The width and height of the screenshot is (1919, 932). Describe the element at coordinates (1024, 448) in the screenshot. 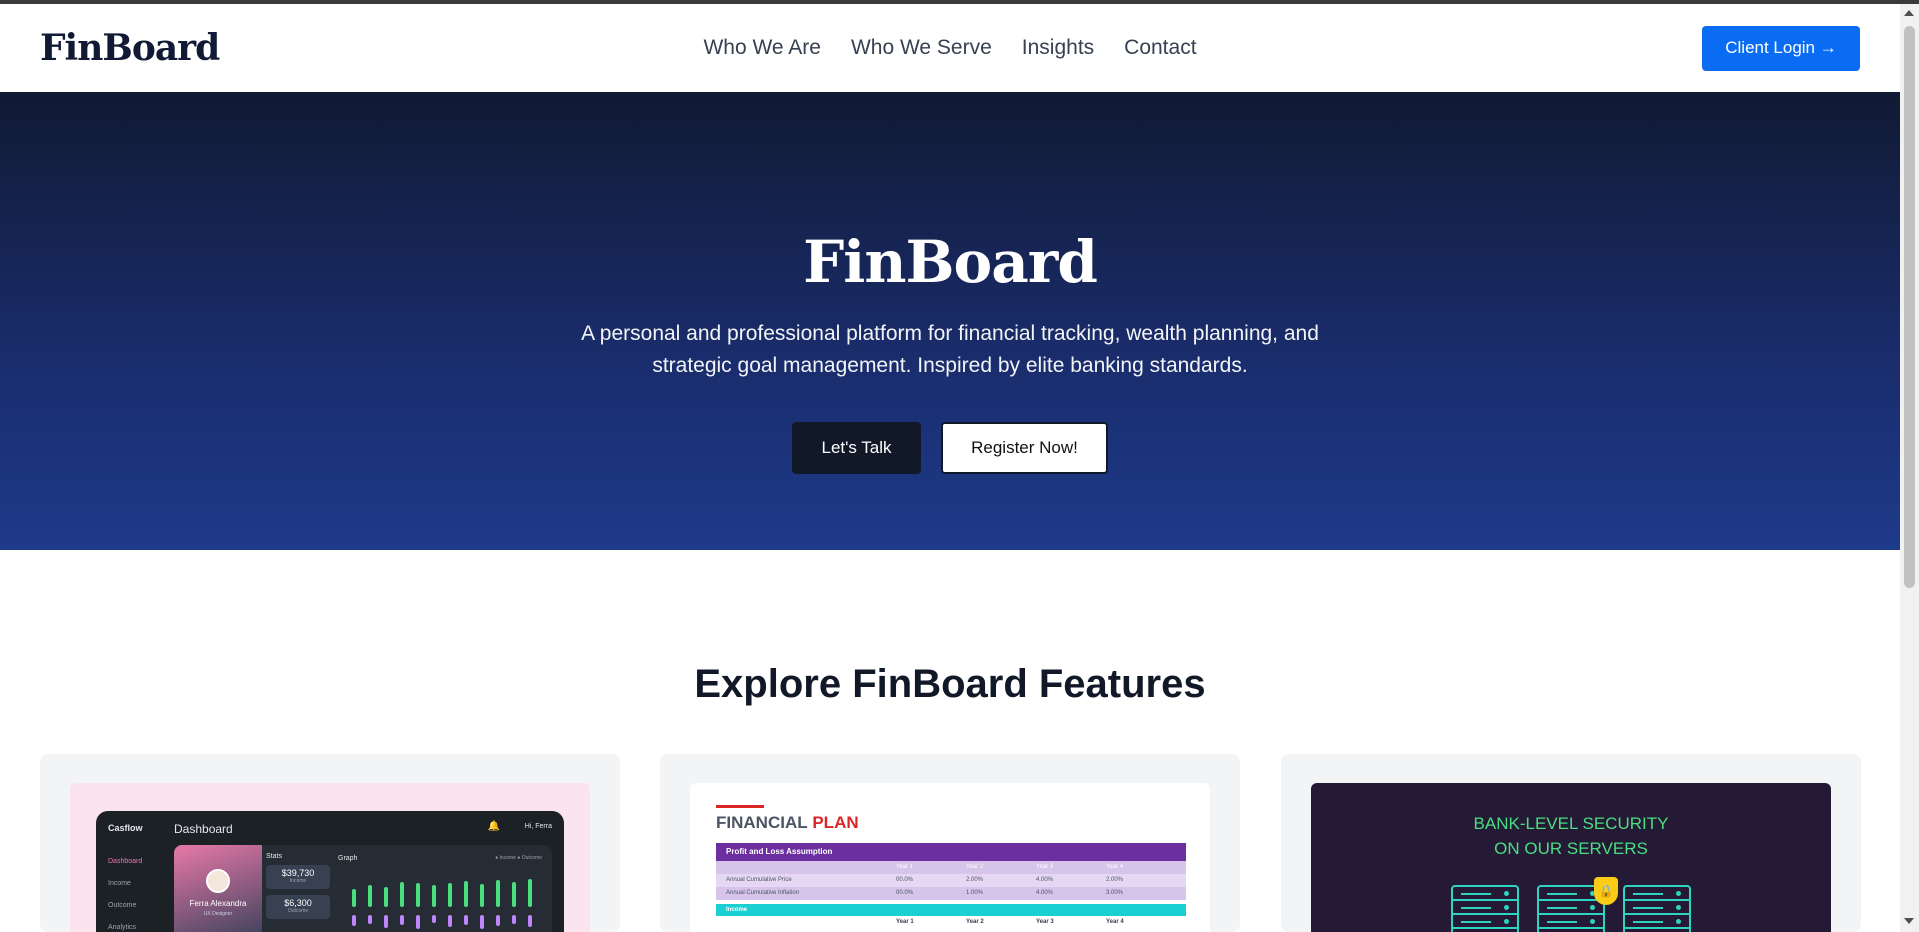

I see `register-now-button: Register Now!` at that location.